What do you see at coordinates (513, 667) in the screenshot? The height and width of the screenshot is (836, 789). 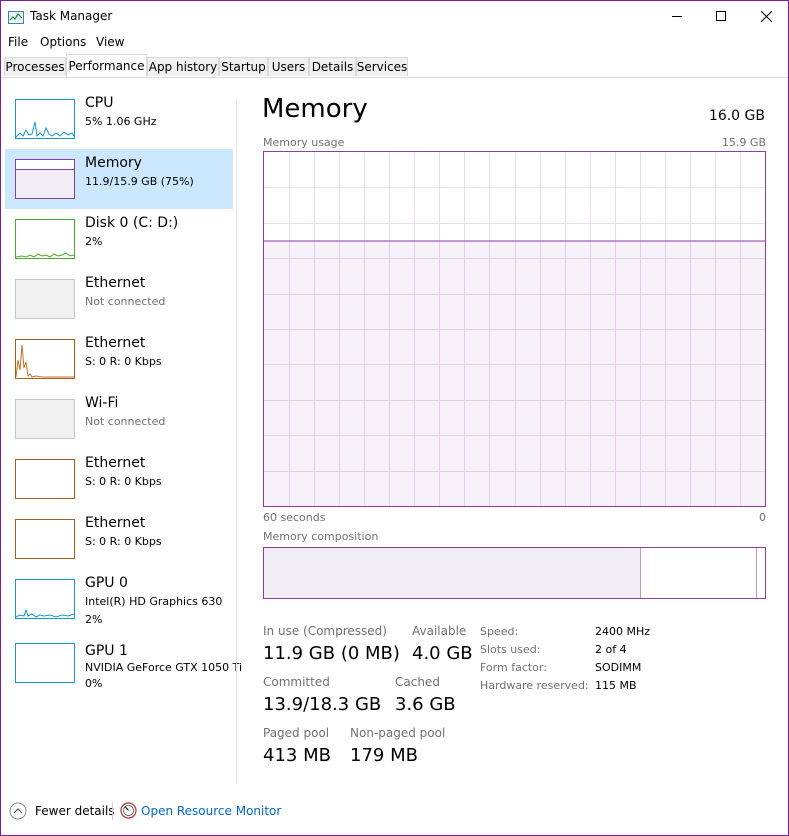 I see `form-factor-label: Form factor:` at bounding box center [513, 667].